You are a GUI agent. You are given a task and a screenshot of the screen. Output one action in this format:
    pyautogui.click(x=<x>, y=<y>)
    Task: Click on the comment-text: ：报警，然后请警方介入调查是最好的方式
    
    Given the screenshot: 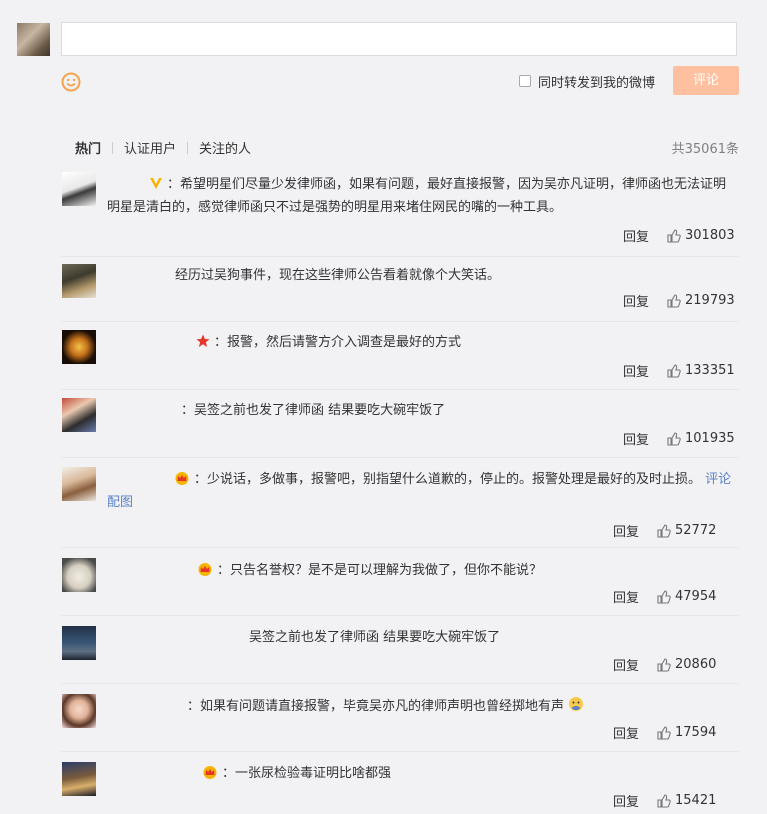 What is the action you would take?
    pyautogui.click(x=328, y=342)
    